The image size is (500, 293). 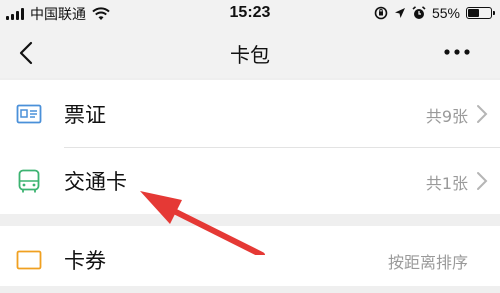 I want to click on page-title: 卡包, so click(x=250, y=55).